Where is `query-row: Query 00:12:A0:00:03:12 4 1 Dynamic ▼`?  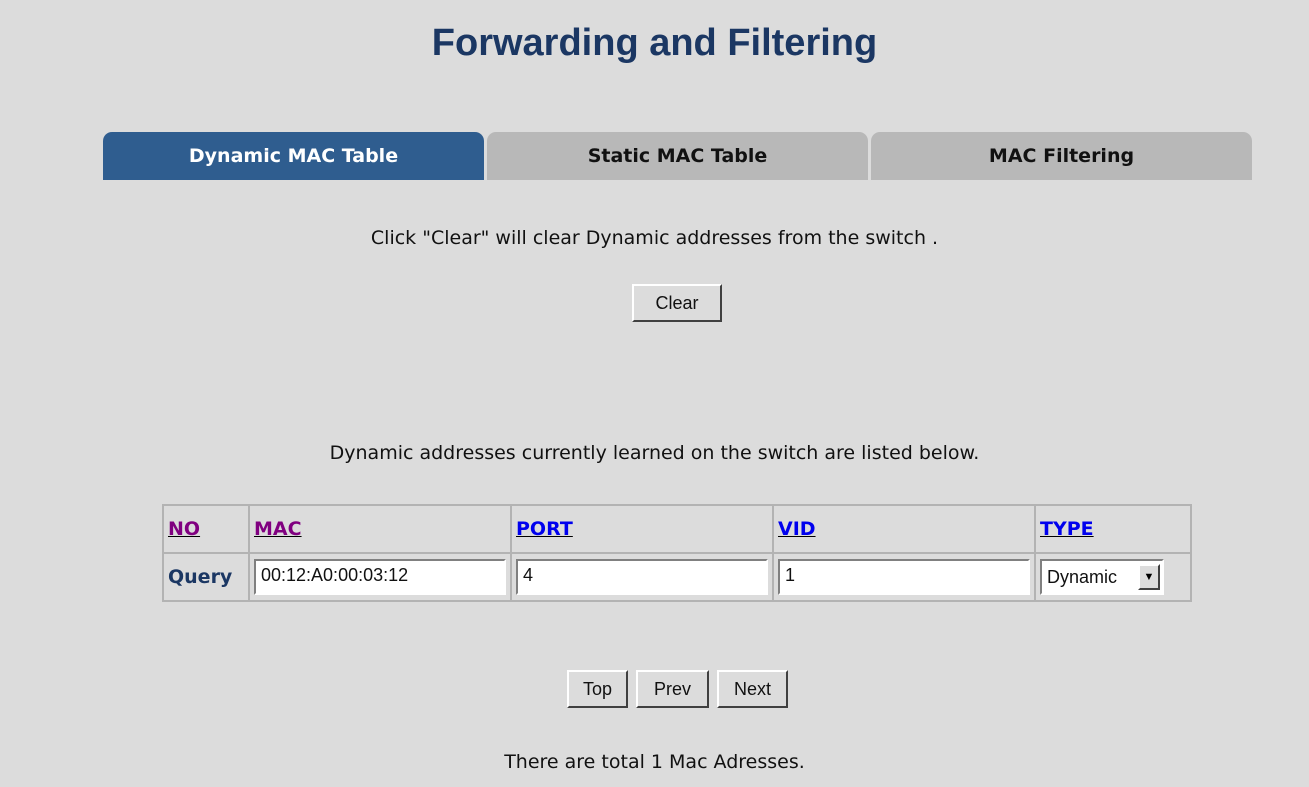
query-row: Query 00:12:A0:00:03:12 4 1 Dynamic ▼ is located at coordinates (677, 577).